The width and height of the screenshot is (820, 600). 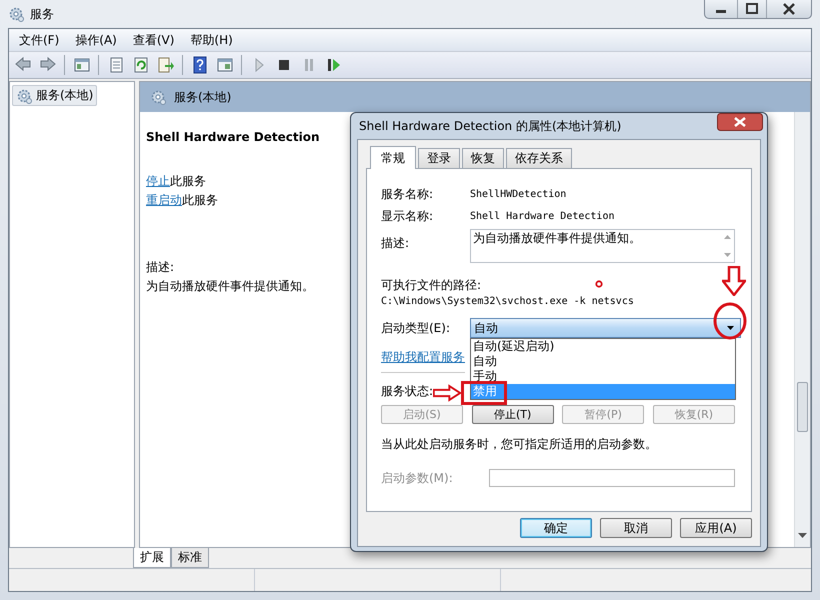 What do you see at coordinates (605, 328) in the screenshot?
I see `startup-type-dropdown: 自动` at bounding box center [605, 328].